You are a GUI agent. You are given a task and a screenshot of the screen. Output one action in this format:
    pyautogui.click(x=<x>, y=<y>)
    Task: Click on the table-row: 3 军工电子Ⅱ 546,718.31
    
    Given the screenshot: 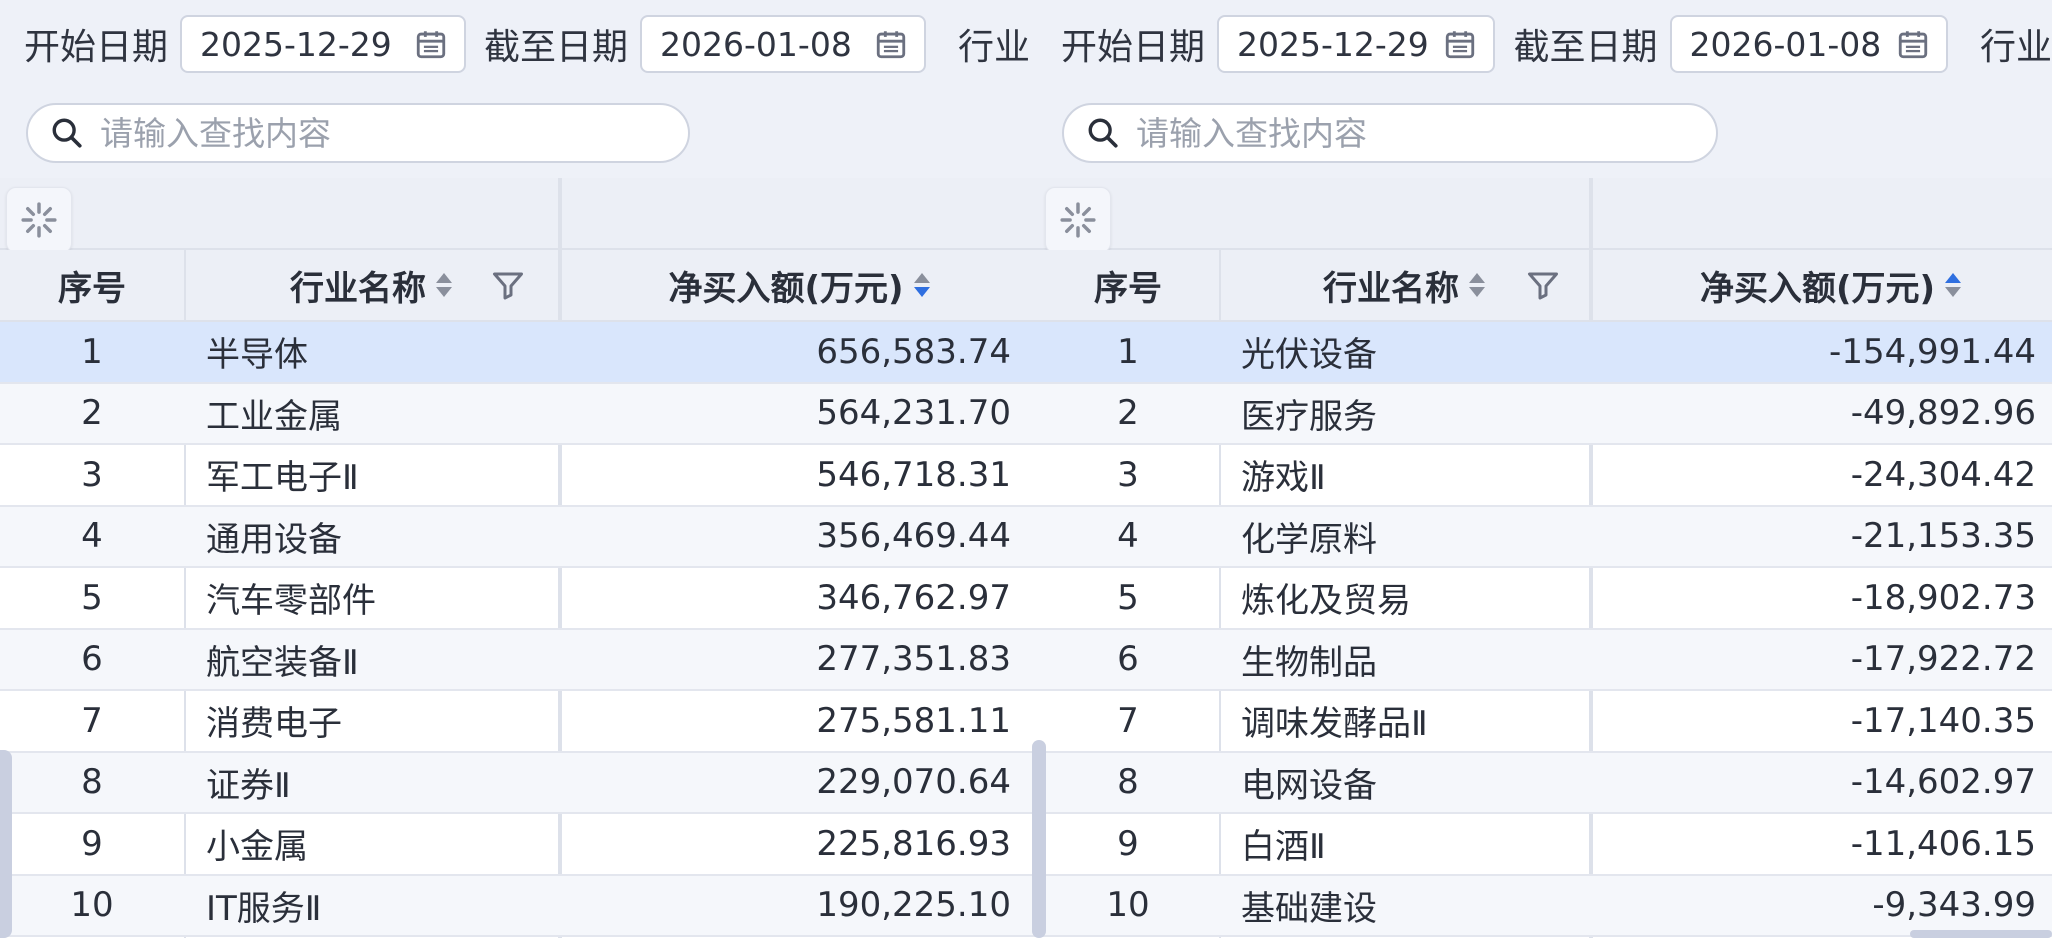 What is the action you would take?
    pyautogui.click(x=518, y=476)
    